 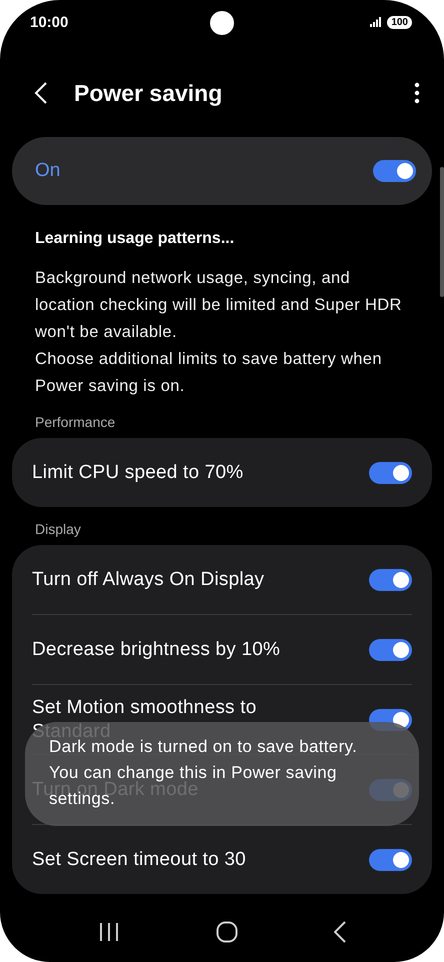 I want to click on master-switch-bar: On, so click(x=222, y=171).